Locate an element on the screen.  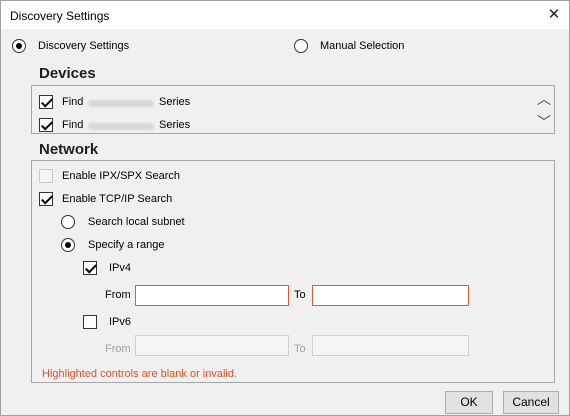
chevron-down-icon: ﹀ is located at coordinates (544, 122).